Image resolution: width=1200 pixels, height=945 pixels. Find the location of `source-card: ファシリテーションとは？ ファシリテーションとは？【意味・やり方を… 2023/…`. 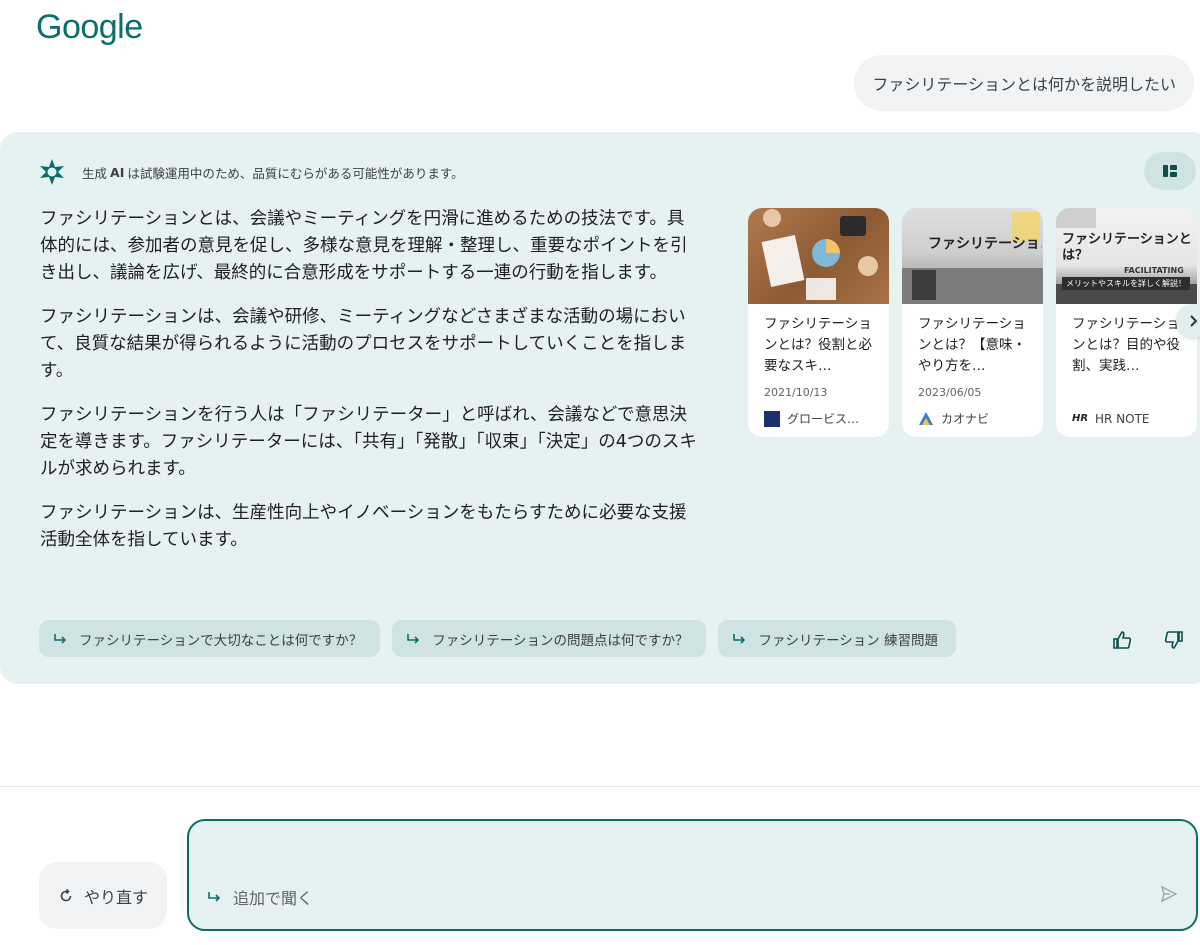

source-card: ファシリテーションとは？ ファシリテーションとは？【意味・やり方を… 2023/… is located at coordinates (972, 322).